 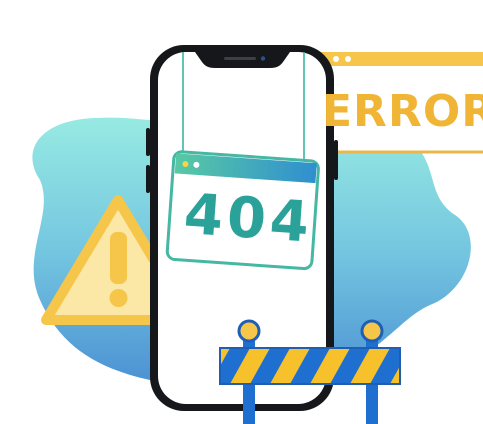 I want to click on error-sign-text: ERROR, so click(x=402, y=111).